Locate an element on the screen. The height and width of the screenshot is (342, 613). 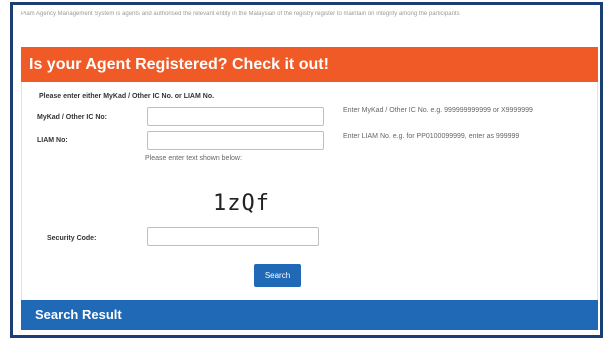
mykad-input is located at coordinates (235, 116).